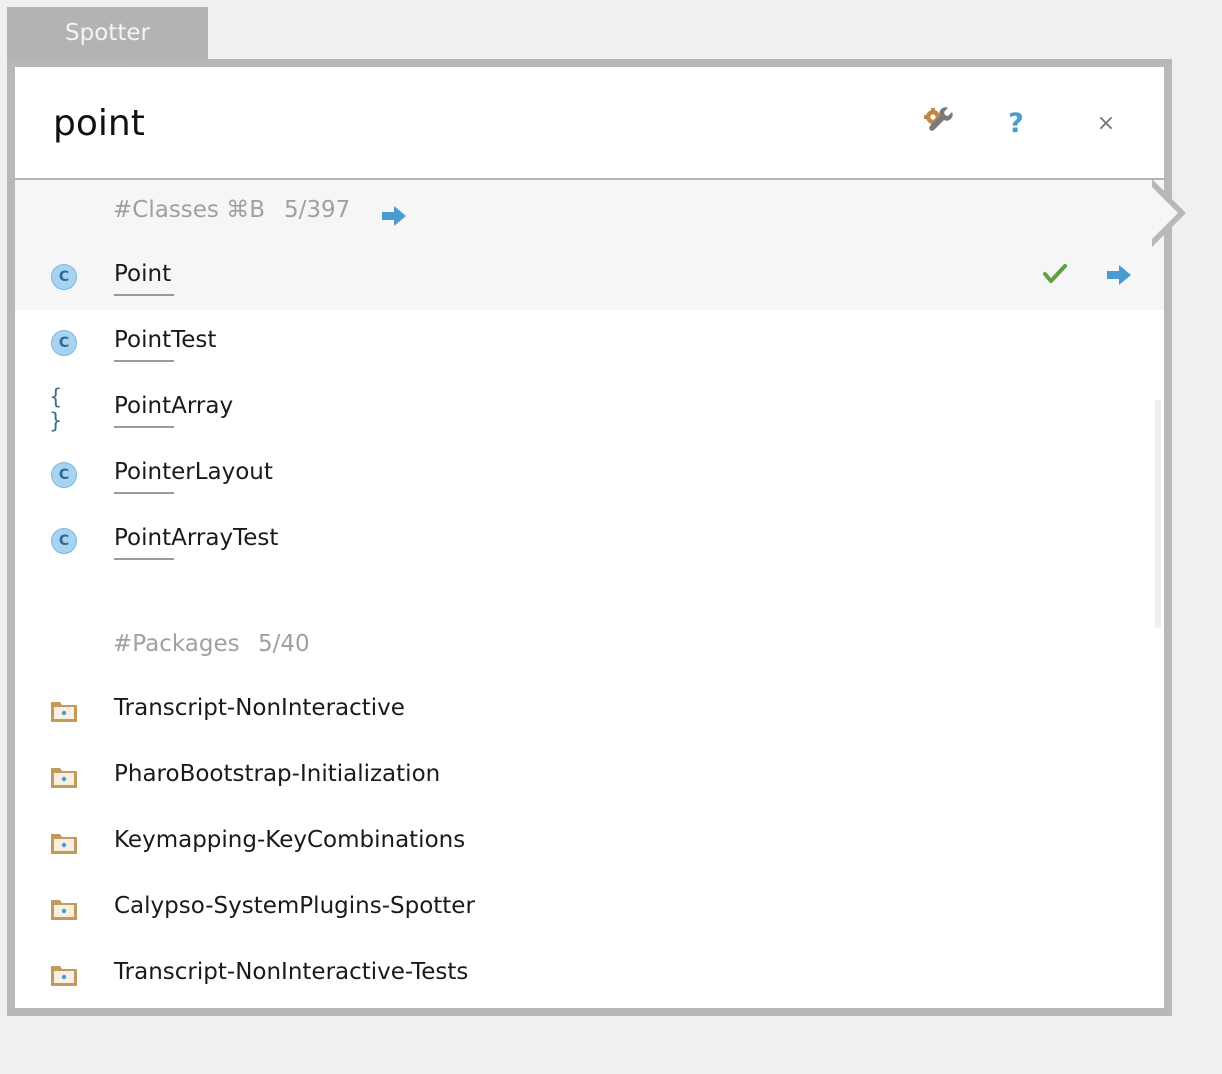 This screenshot has height=1074, width=1222. Describe the element at coordinates (107, 33) in the screenshot. I see `spotter-window-tab: Spotter` at that location.